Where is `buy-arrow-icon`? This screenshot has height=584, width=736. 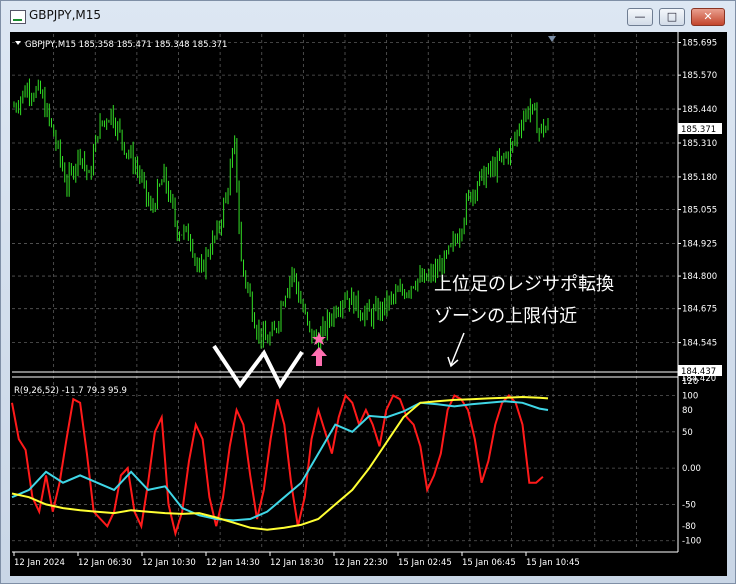 buy-arrow-icon is located at coordinates (319, 356).